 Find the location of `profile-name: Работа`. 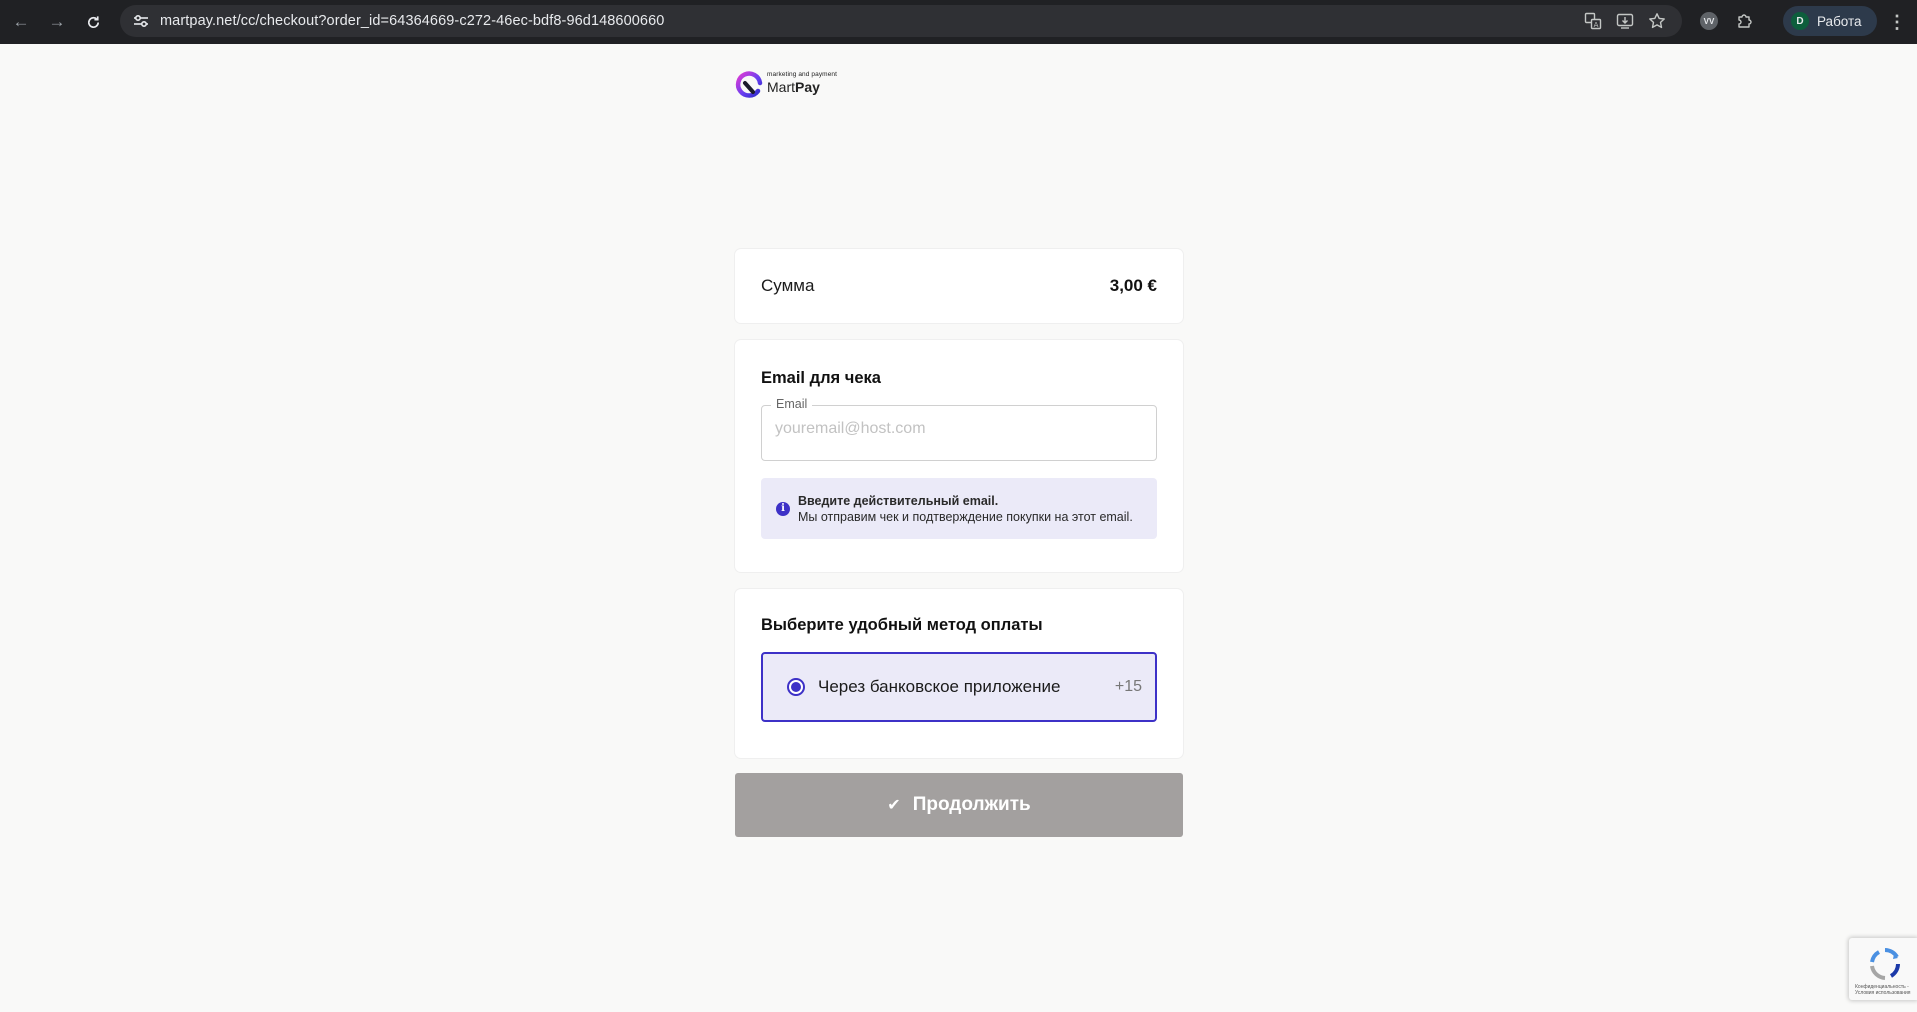

profile-name: Работа is located at coordinates (1839, 21).